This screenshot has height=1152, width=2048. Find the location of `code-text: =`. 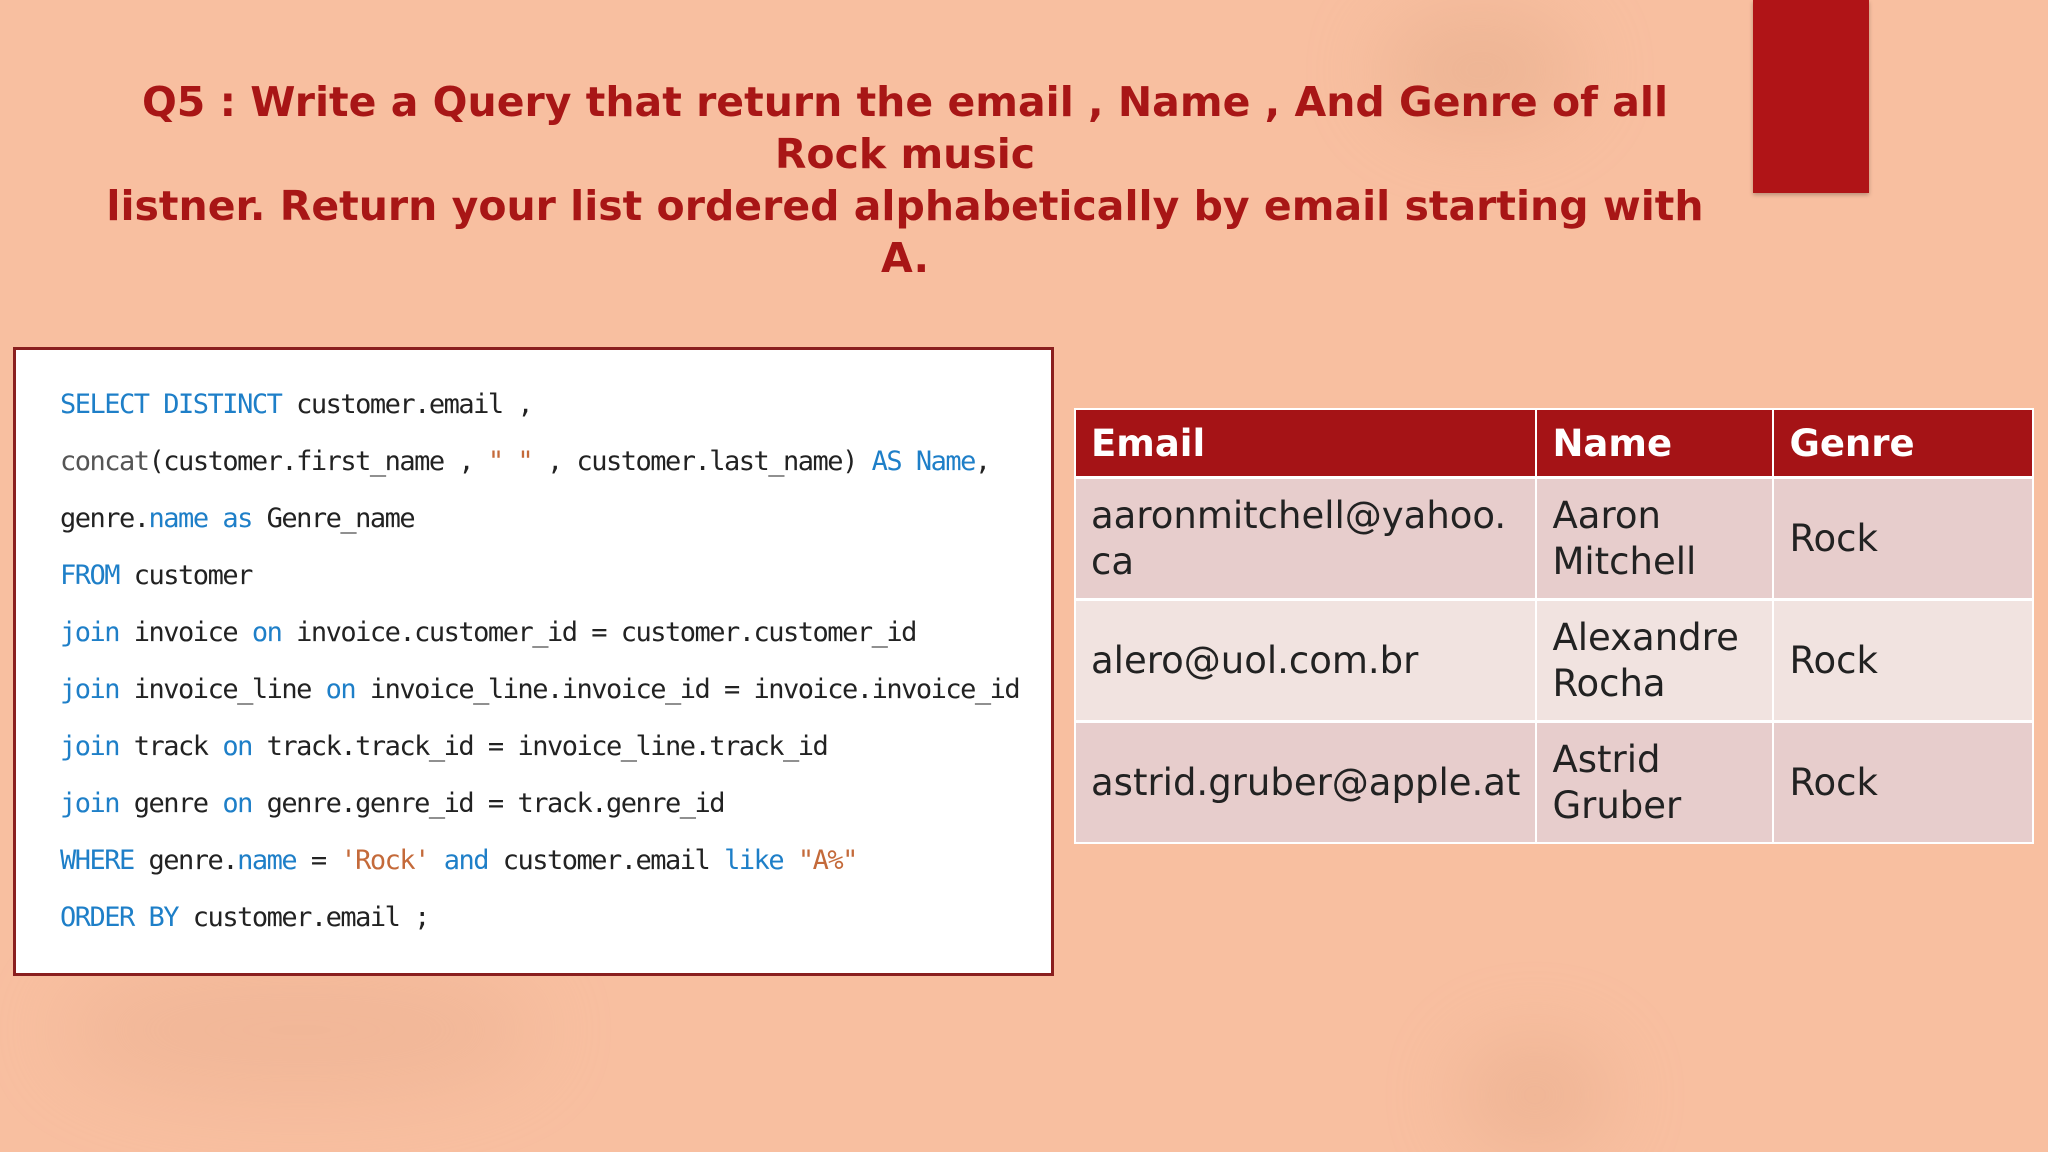

code-text: = is located at coordinates (318, 860).